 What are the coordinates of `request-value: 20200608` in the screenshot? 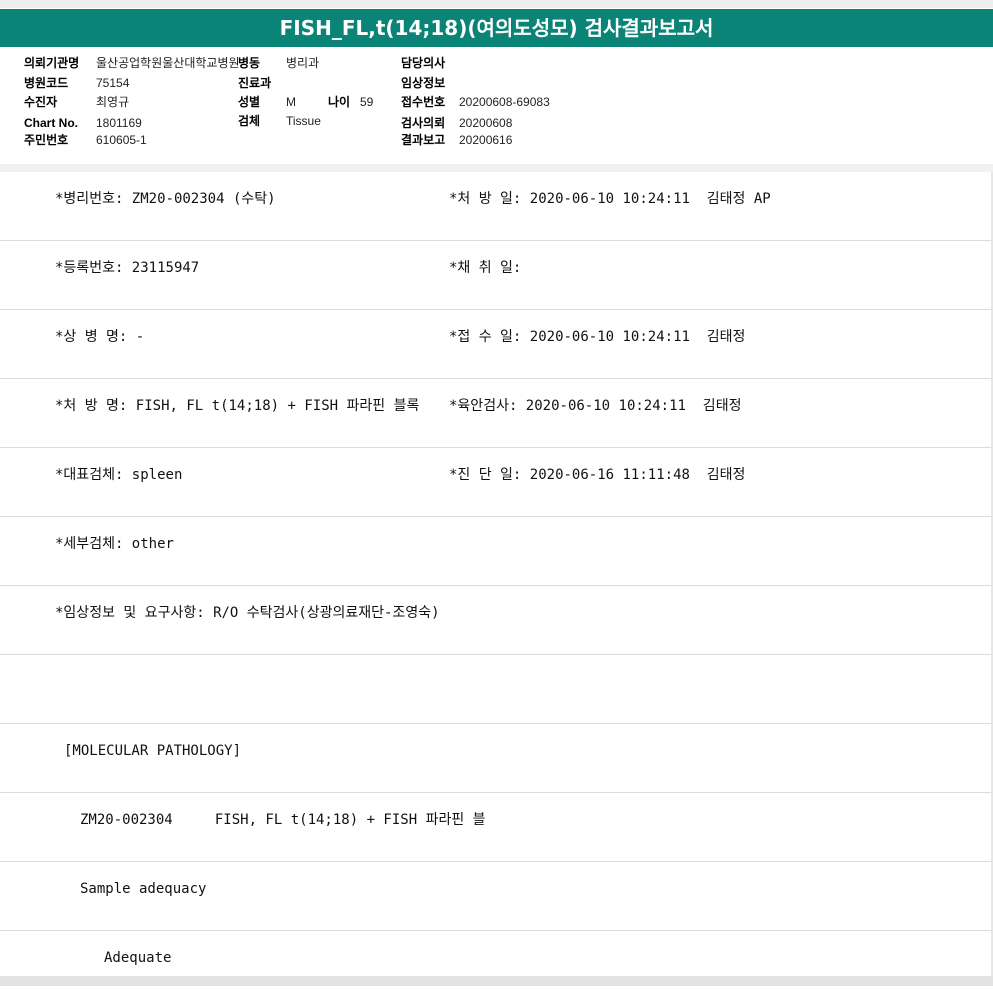 It's located at (486, 123).